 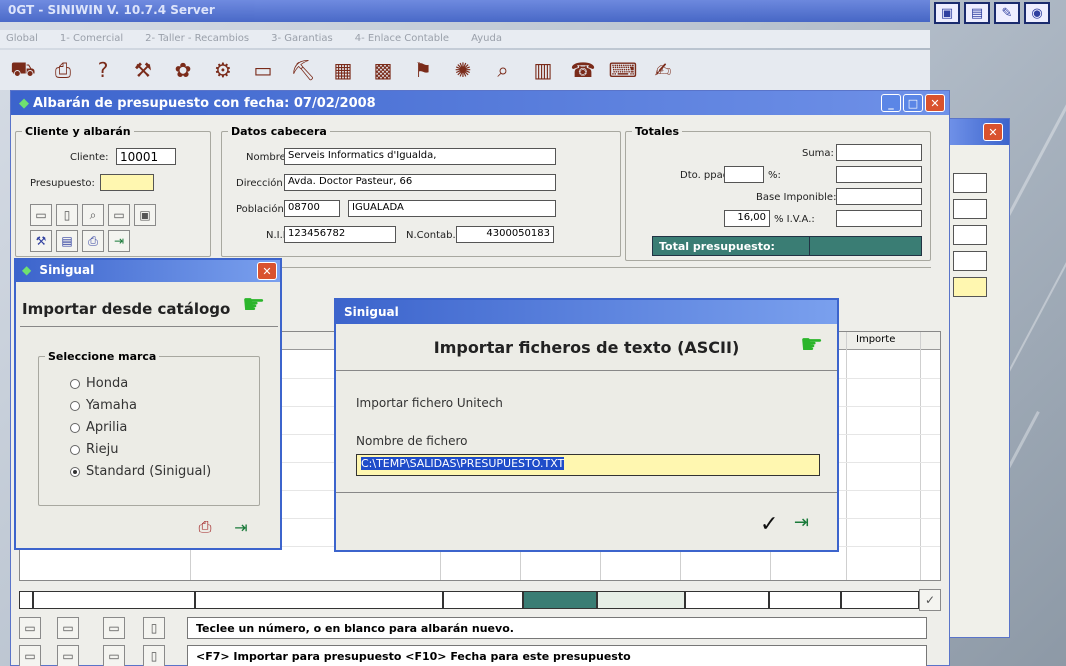 I want to click on app-title: 0GT - SINIWIN V. 10.7.4 Server, so click(x=111, y=10).